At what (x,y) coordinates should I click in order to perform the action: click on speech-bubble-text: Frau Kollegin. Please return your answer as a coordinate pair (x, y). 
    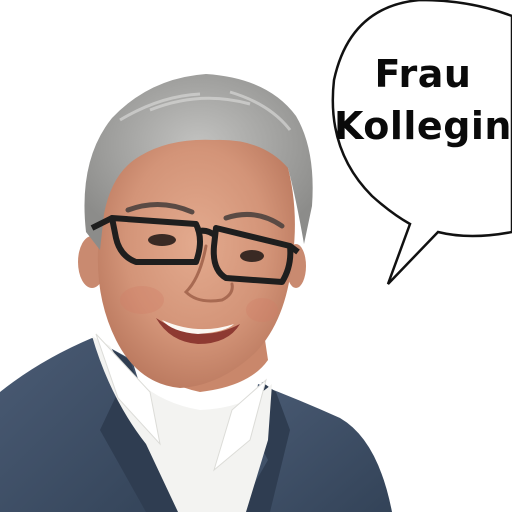
    Looking at the image, I should click on (423, 100).